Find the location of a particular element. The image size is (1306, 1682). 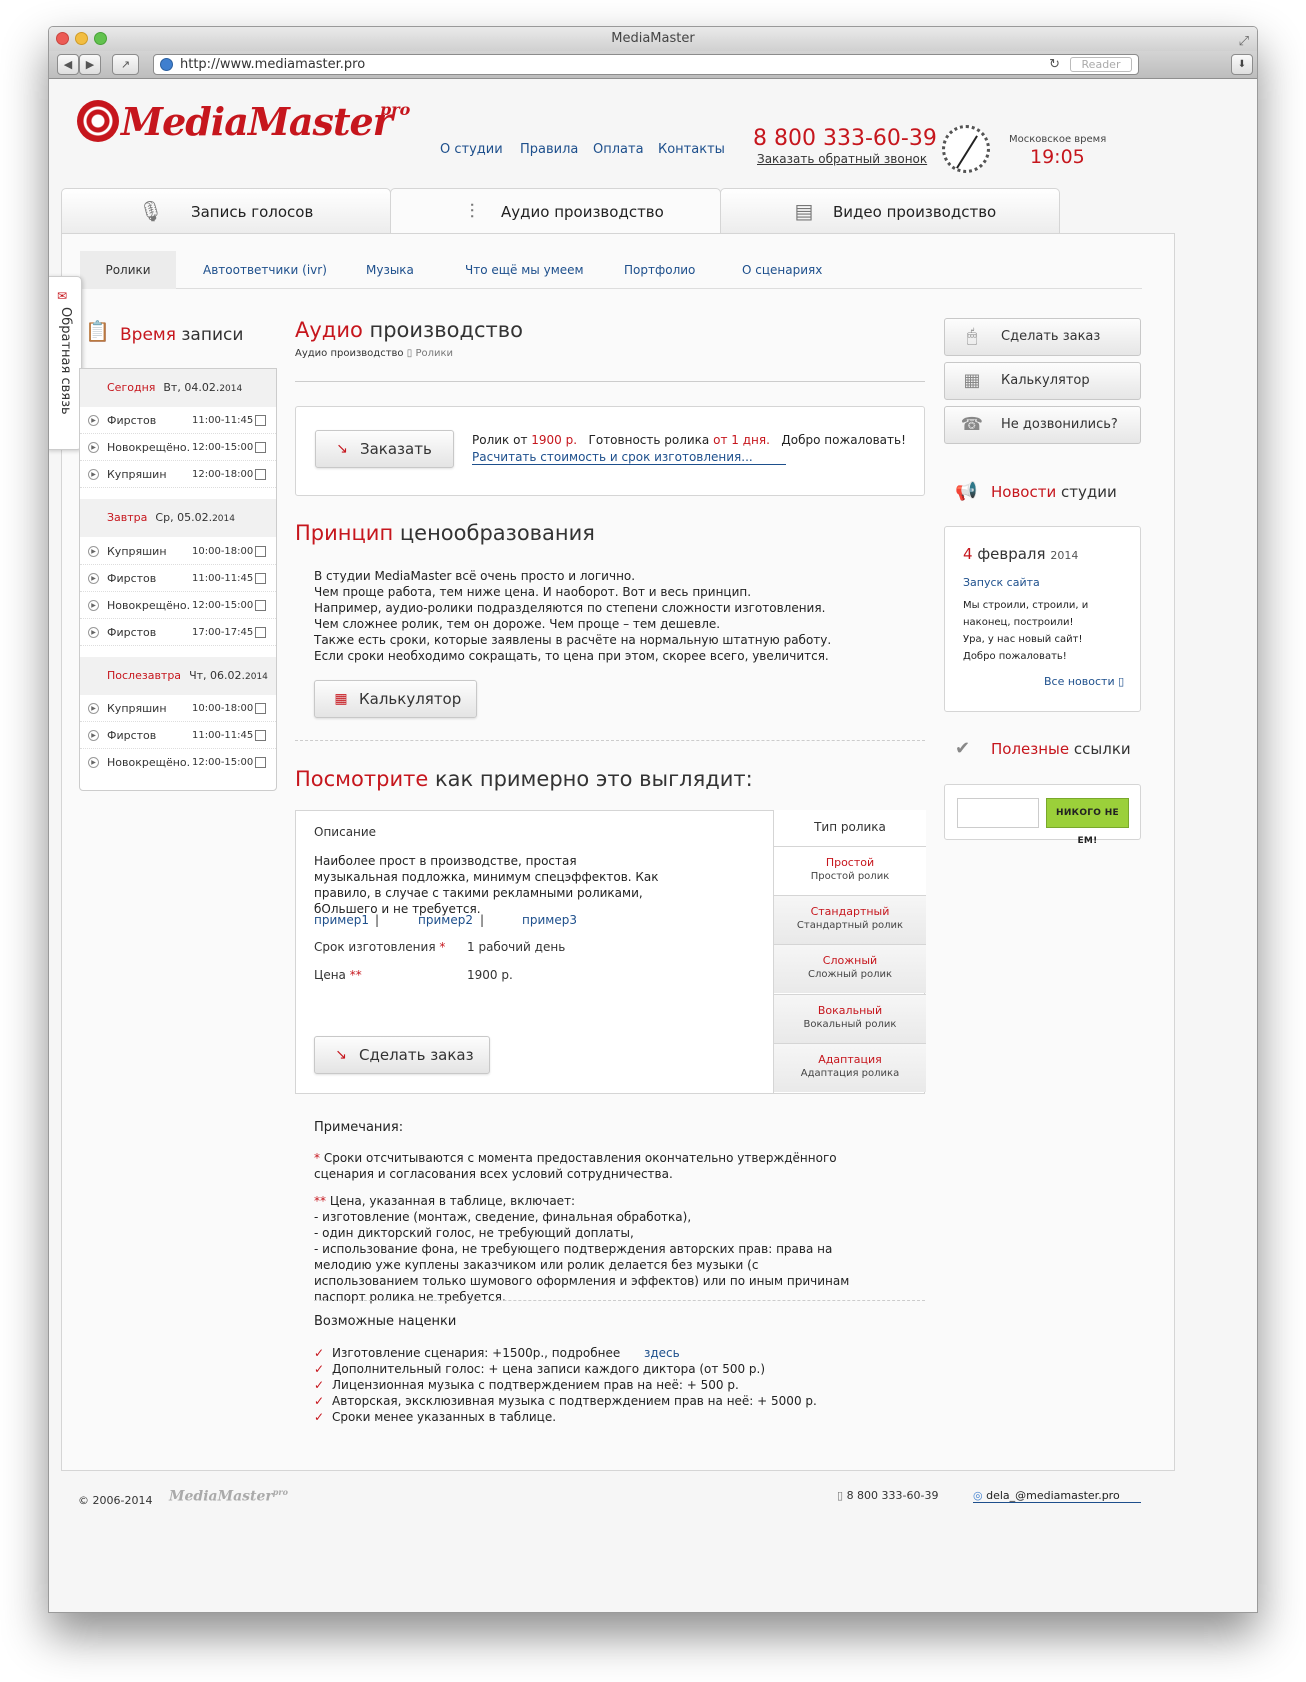

make-order-button: ↘ Сделать заказ is located at coordinates (402, 1055).